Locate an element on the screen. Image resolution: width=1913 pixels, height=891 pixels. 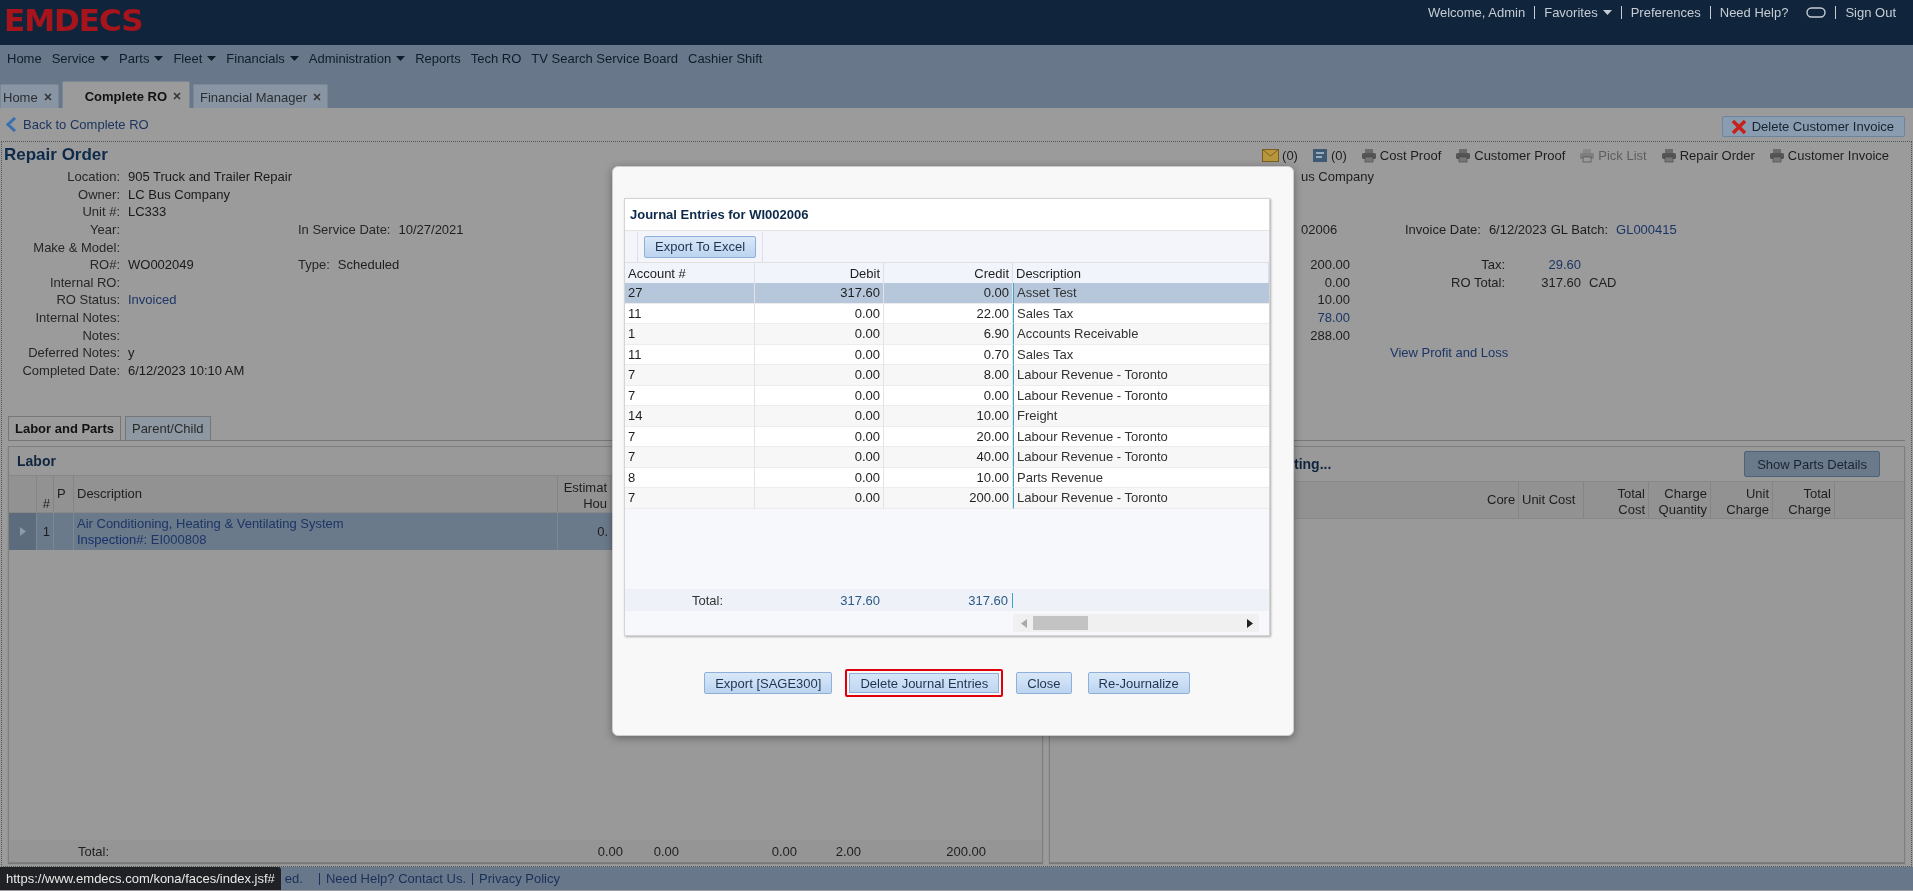
footer-link: Privacy Policy is located at coordinates (519, 878).